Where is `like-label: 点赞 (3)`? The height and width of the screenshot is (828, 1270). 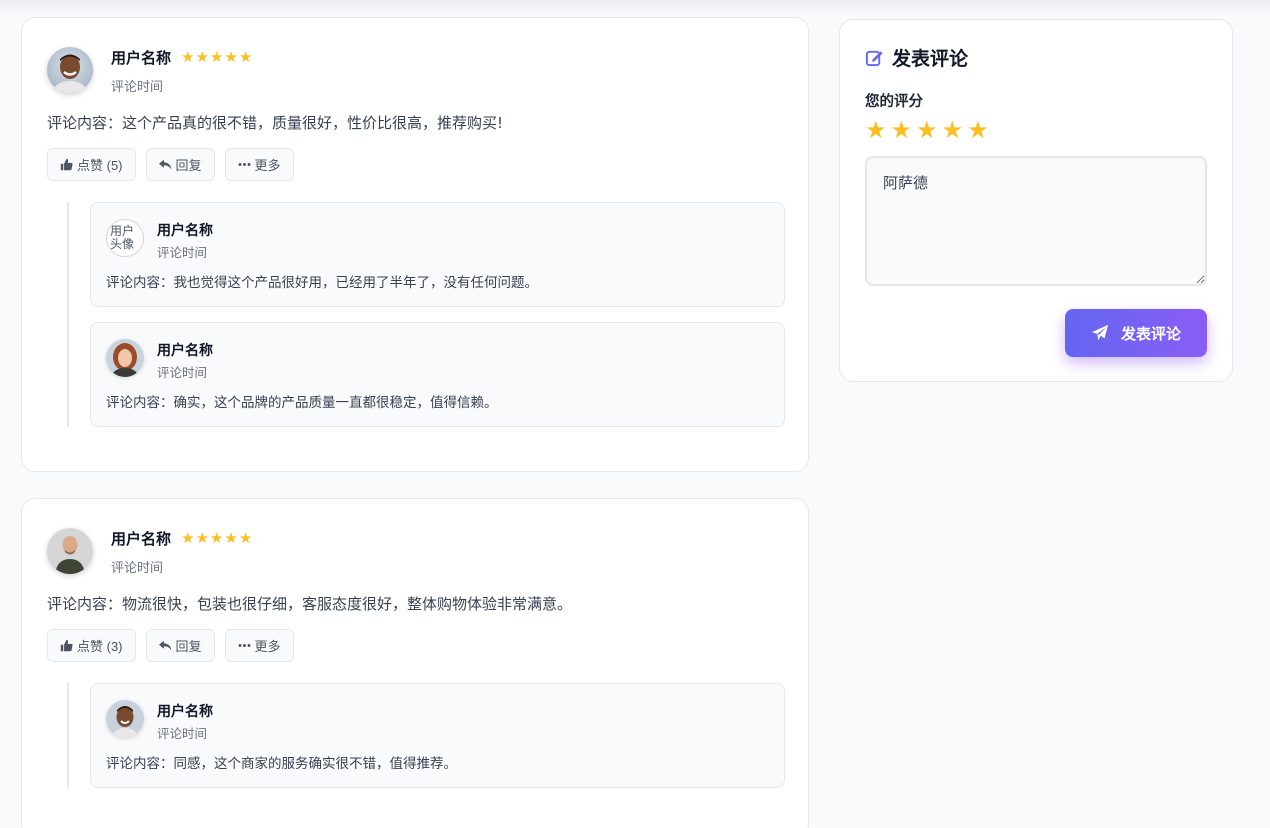 like-label: 点赞 (3) is located at coordinates (100, 646).